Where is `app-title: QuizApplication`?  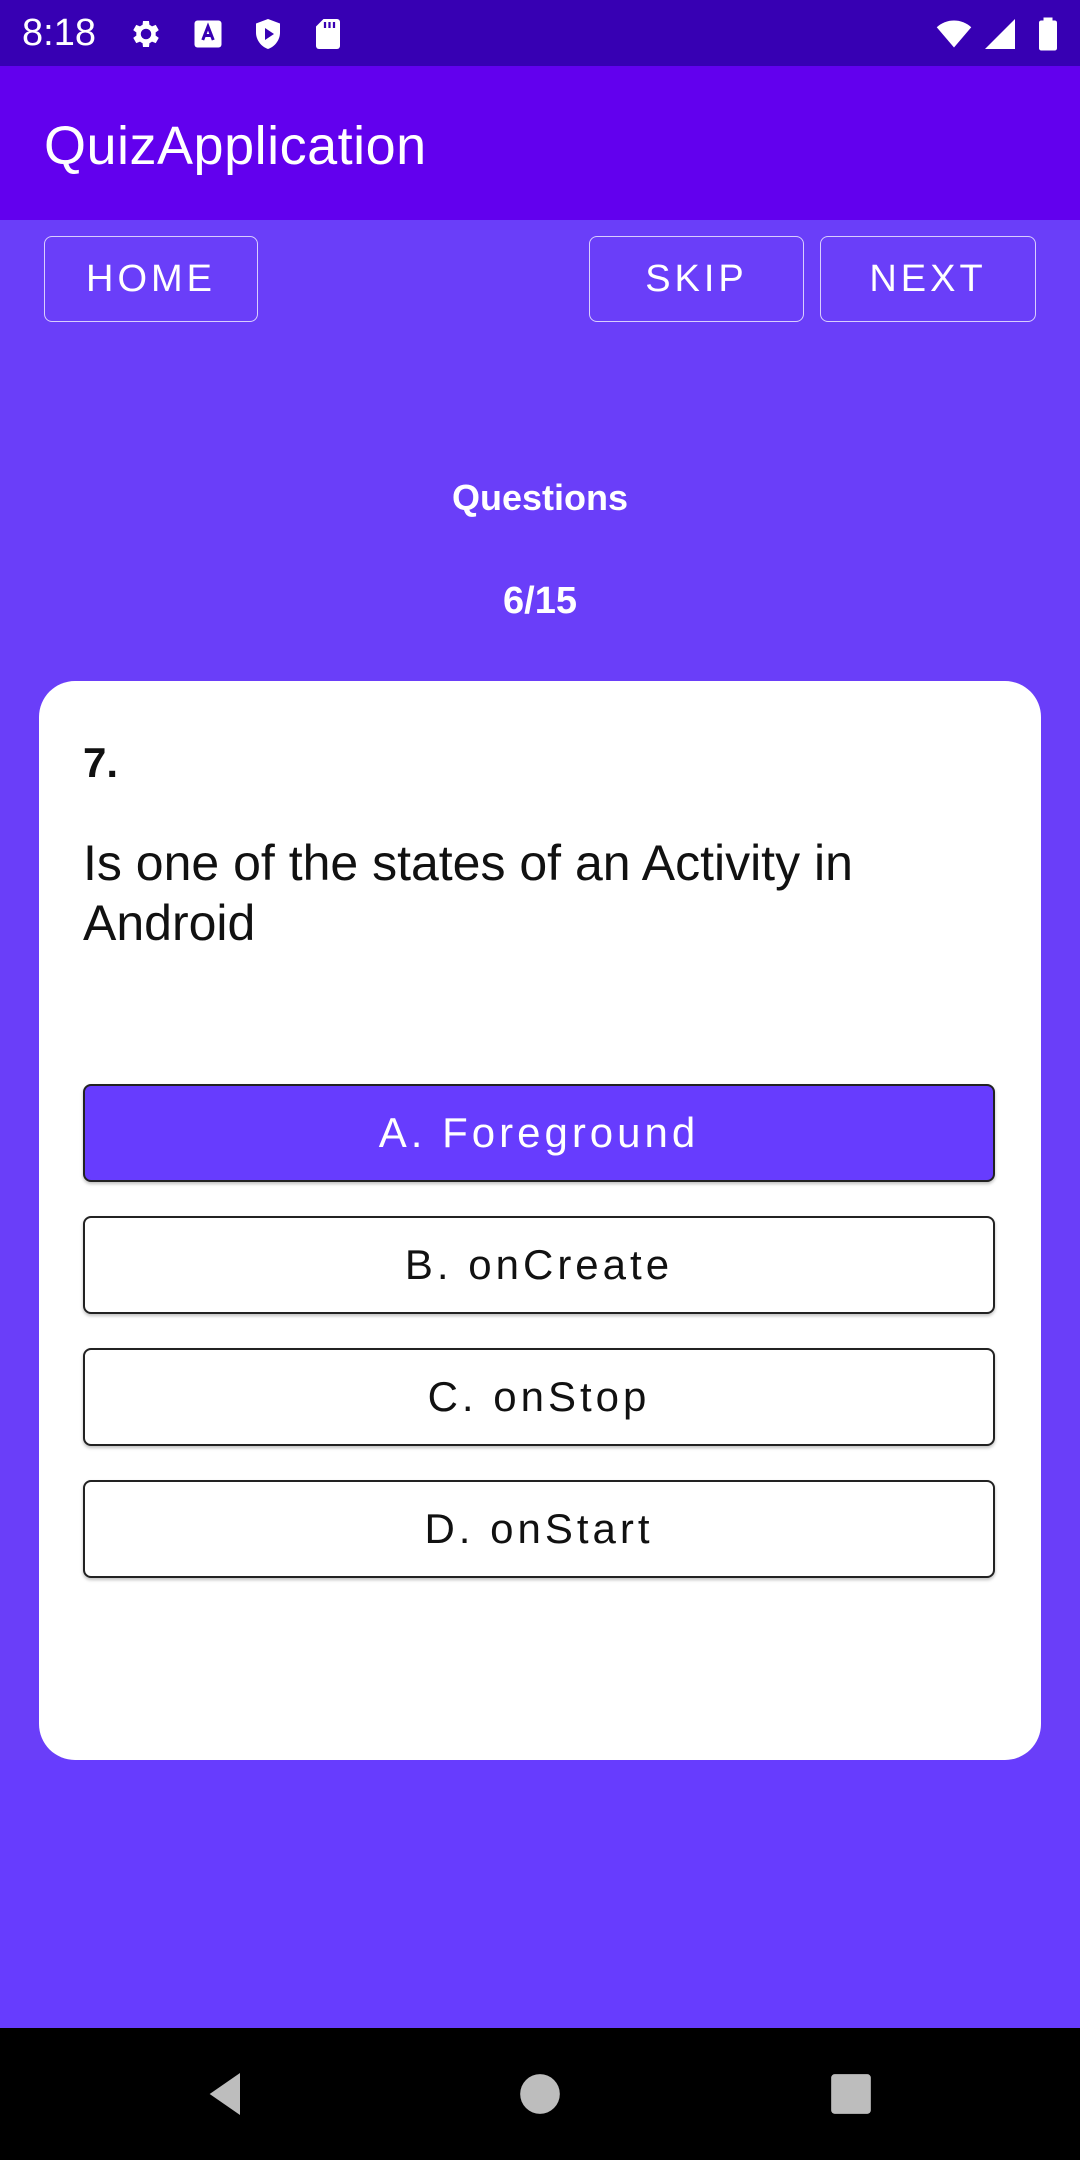 app-title: QuizApplication is located at coordinates (235, 146).